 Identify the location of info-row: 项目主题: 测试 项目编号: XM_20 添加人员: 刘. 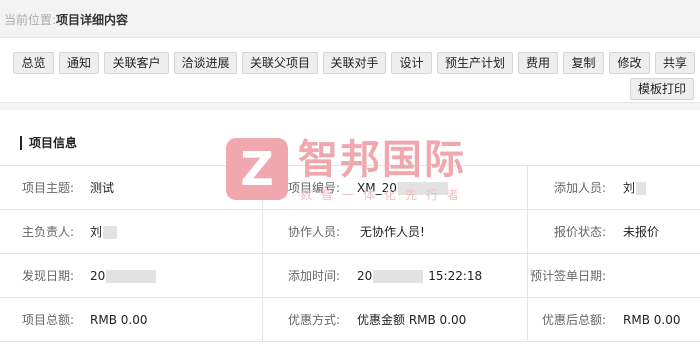
(350, 188).